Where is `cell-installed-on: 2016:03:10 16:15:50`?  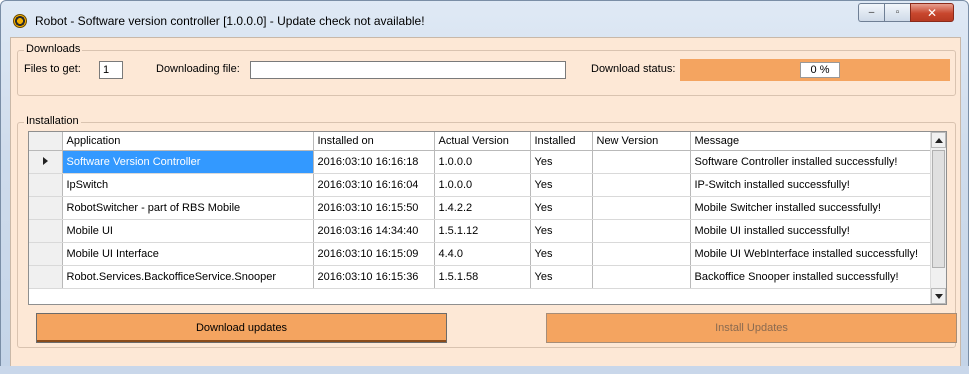 cell-installed-on: 2016:03:10 16:15:50 is located at coordinates (374, 208).